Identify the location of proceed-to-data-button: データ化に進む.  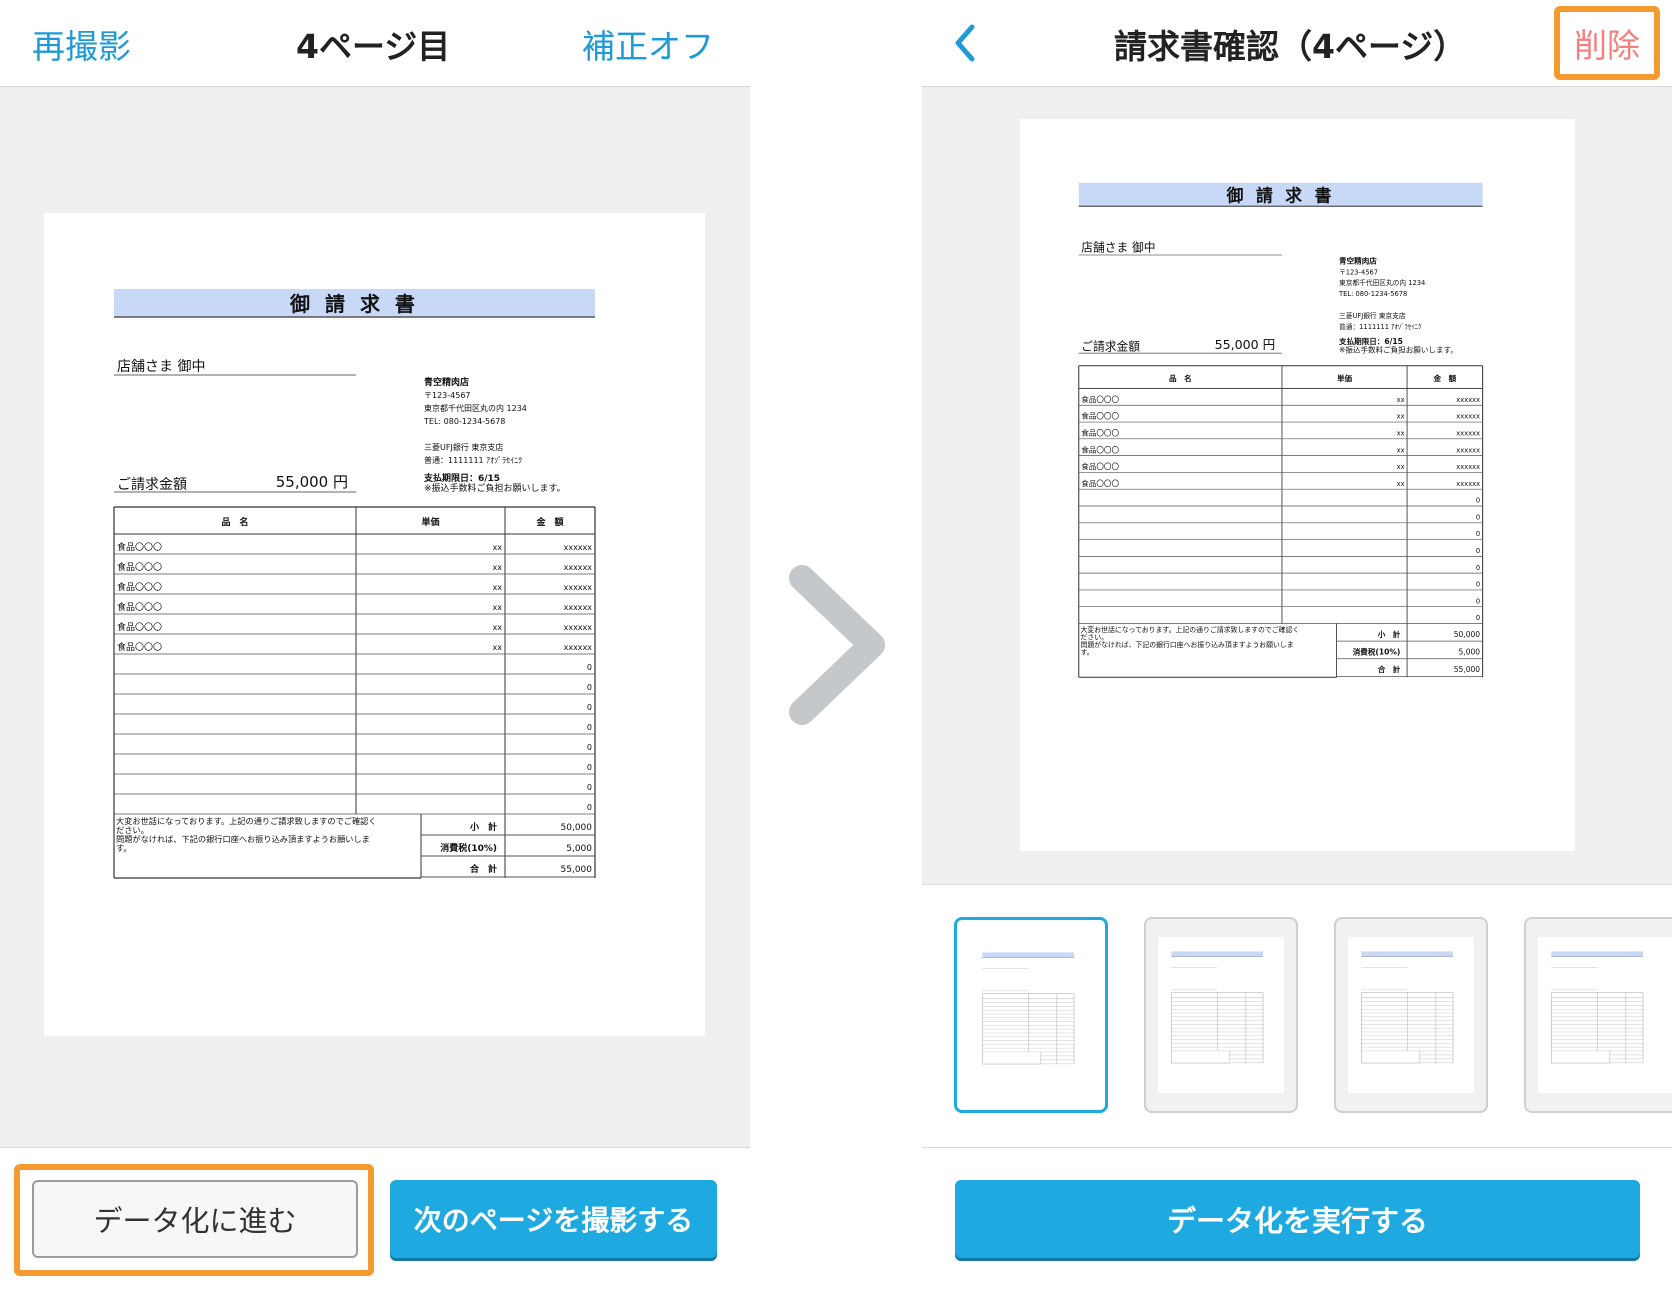
(195, 1219).